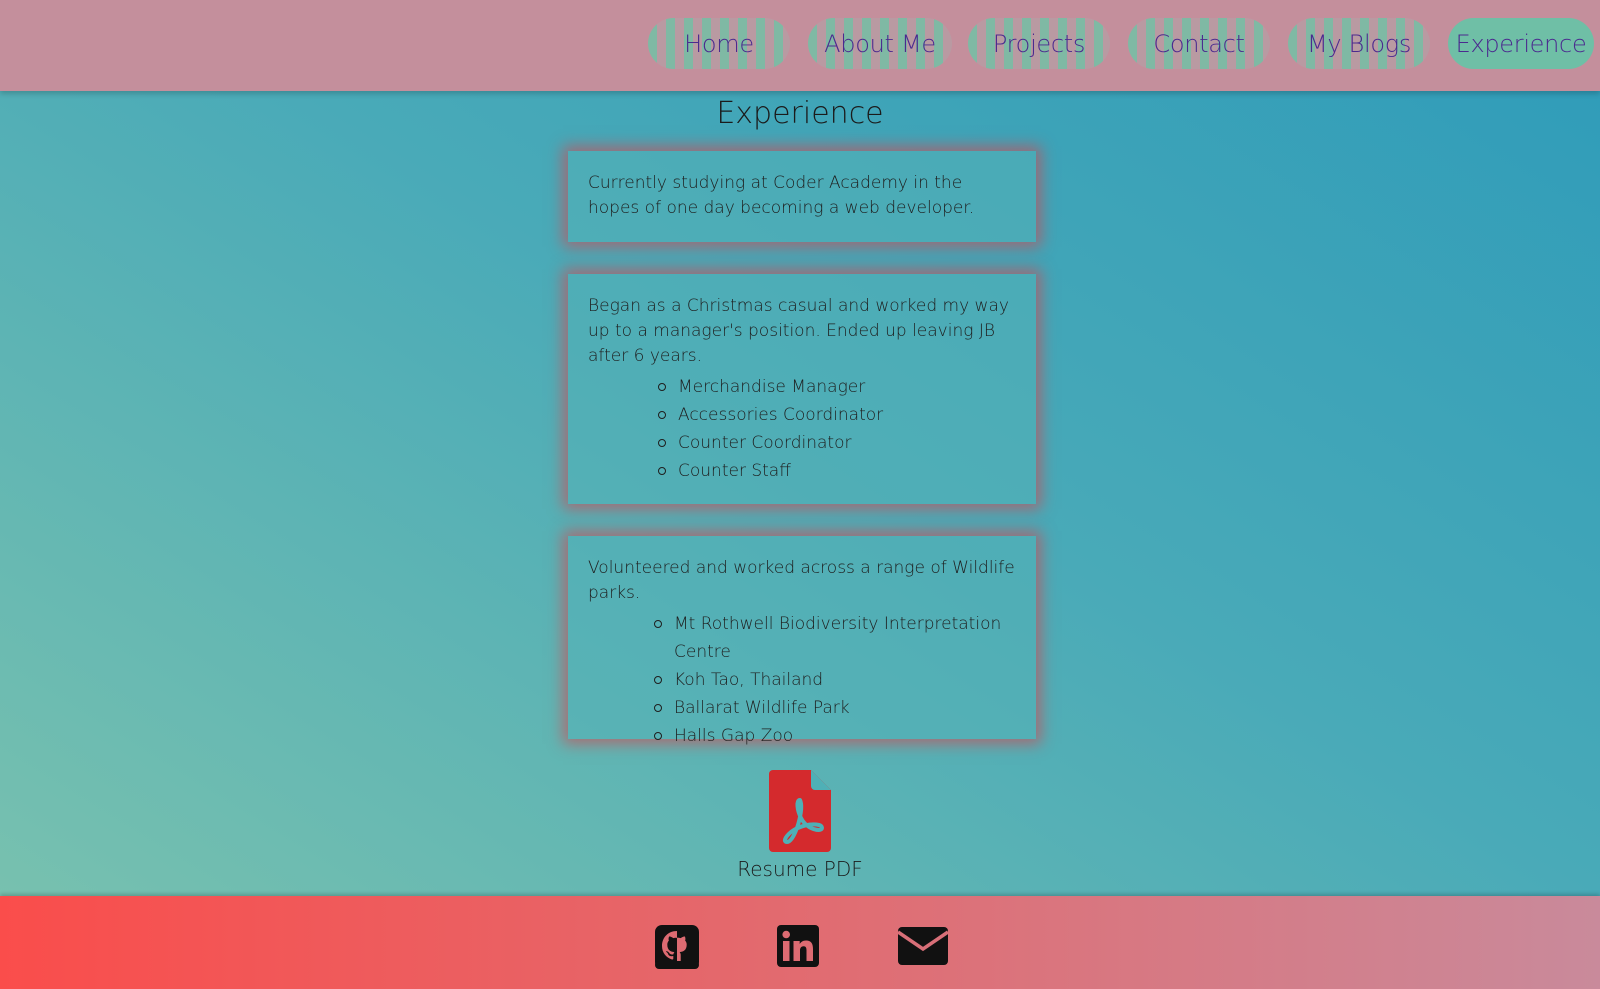 This screenshot has width=1600, height=989. Describe the element at coordinates (800, 113) in the screenshot. I see `page-title: Experience` at that location.